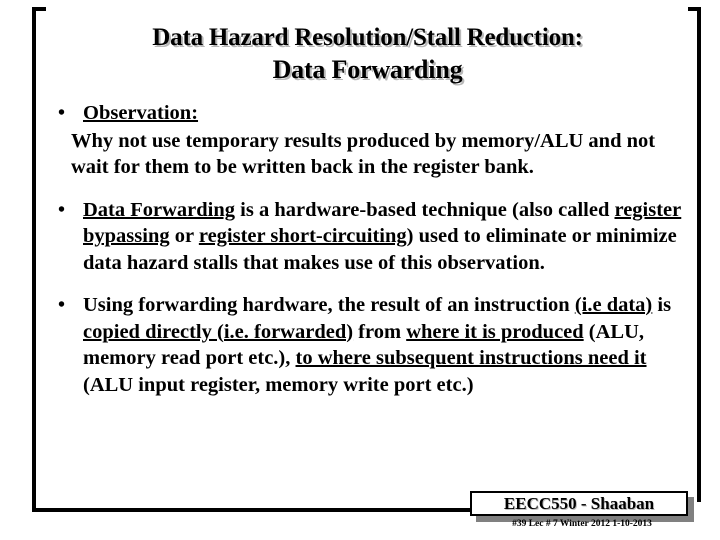 The height and width of the screenshot is (540, 720). I want to click on slide-title-line-1: Data Hazard Resolution/Stall Reduction:, so click(367, 37).